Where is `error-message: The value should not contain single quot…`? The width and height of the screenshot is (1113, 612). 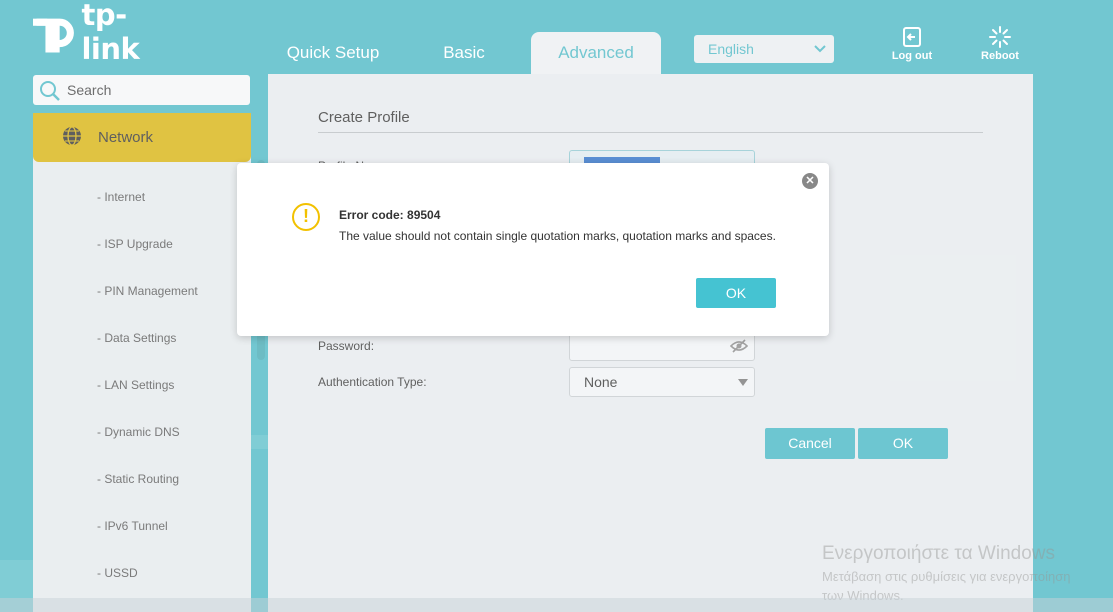 error-message: The value should not contain single quot… is located at coordinates (557, 236).